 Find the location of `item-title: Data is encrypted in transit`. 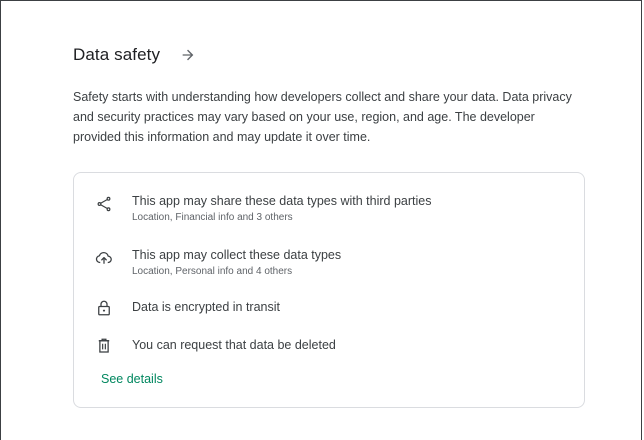

item-title: Data is encrypted in transit is located at coordinates (206, 307).